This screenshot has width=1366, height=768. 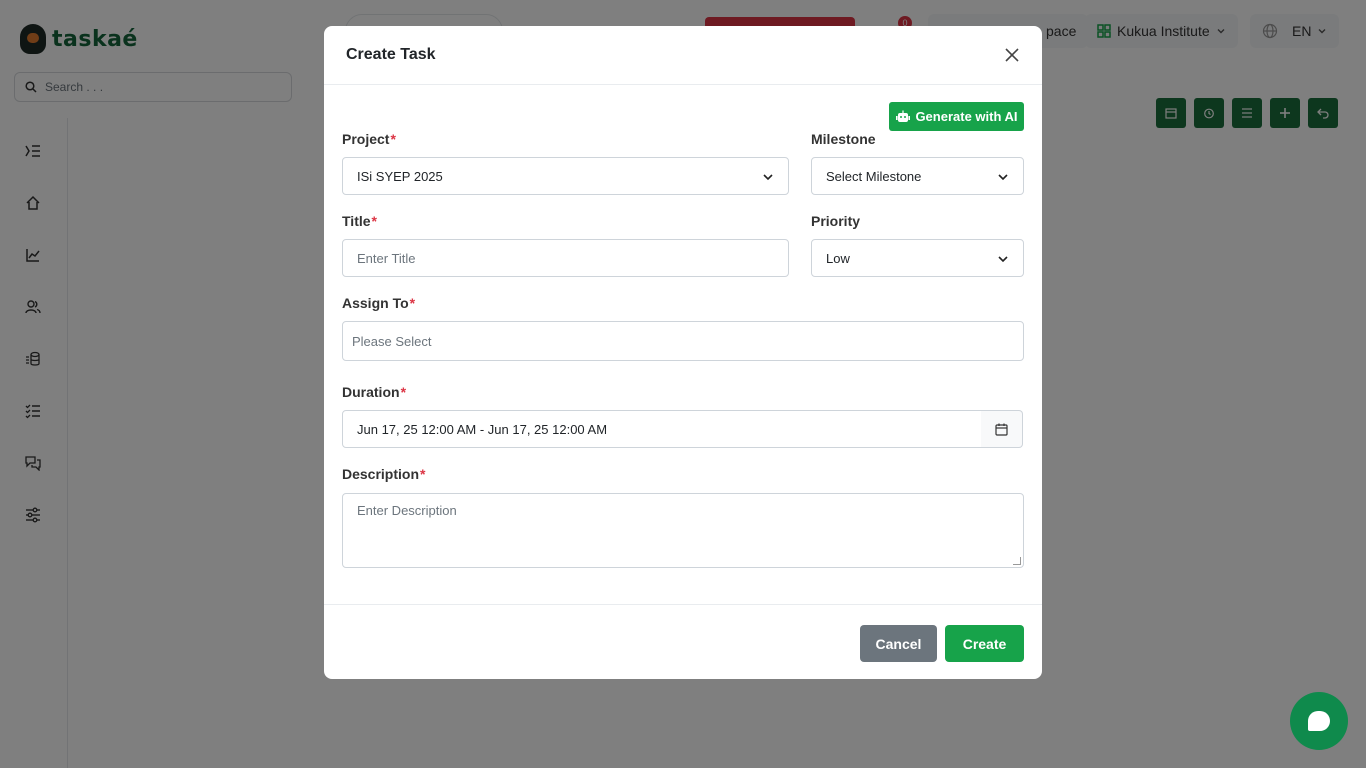 I want to click on assign-to-select: Please Select, so click(x=683, y=341).